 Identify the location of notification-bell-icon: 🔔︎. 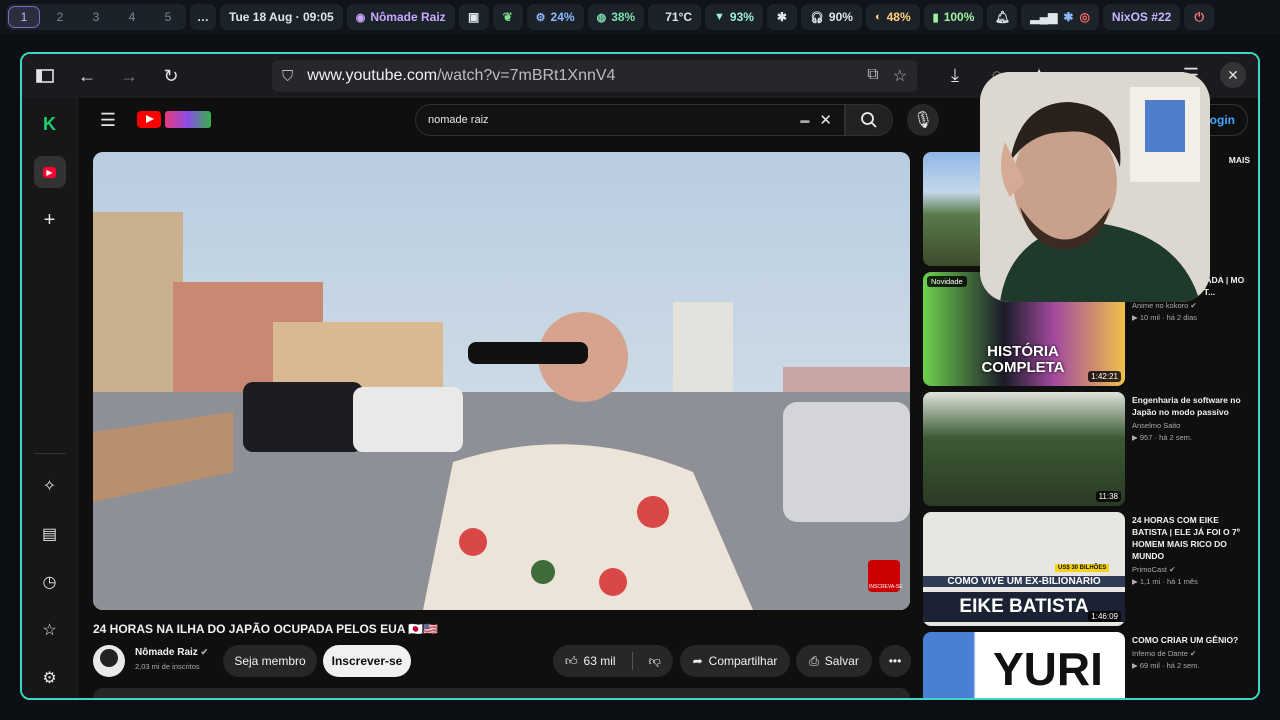
(1002, 17).